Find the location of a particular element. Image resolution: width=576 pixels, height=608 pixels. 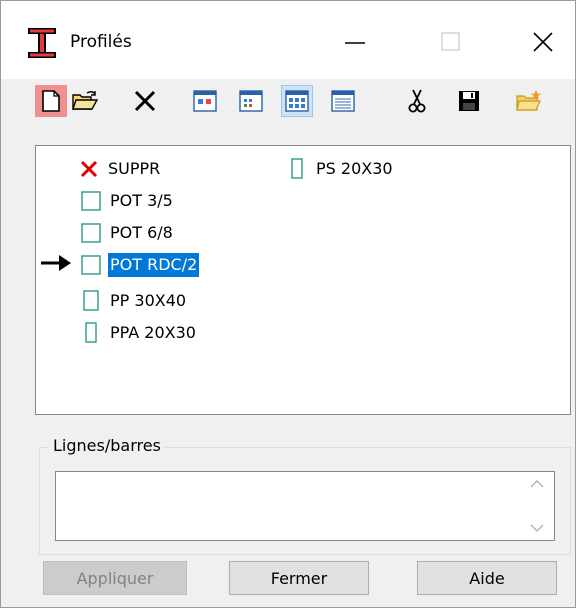

delete-red-x-icon is located at coordinates (89, 169).